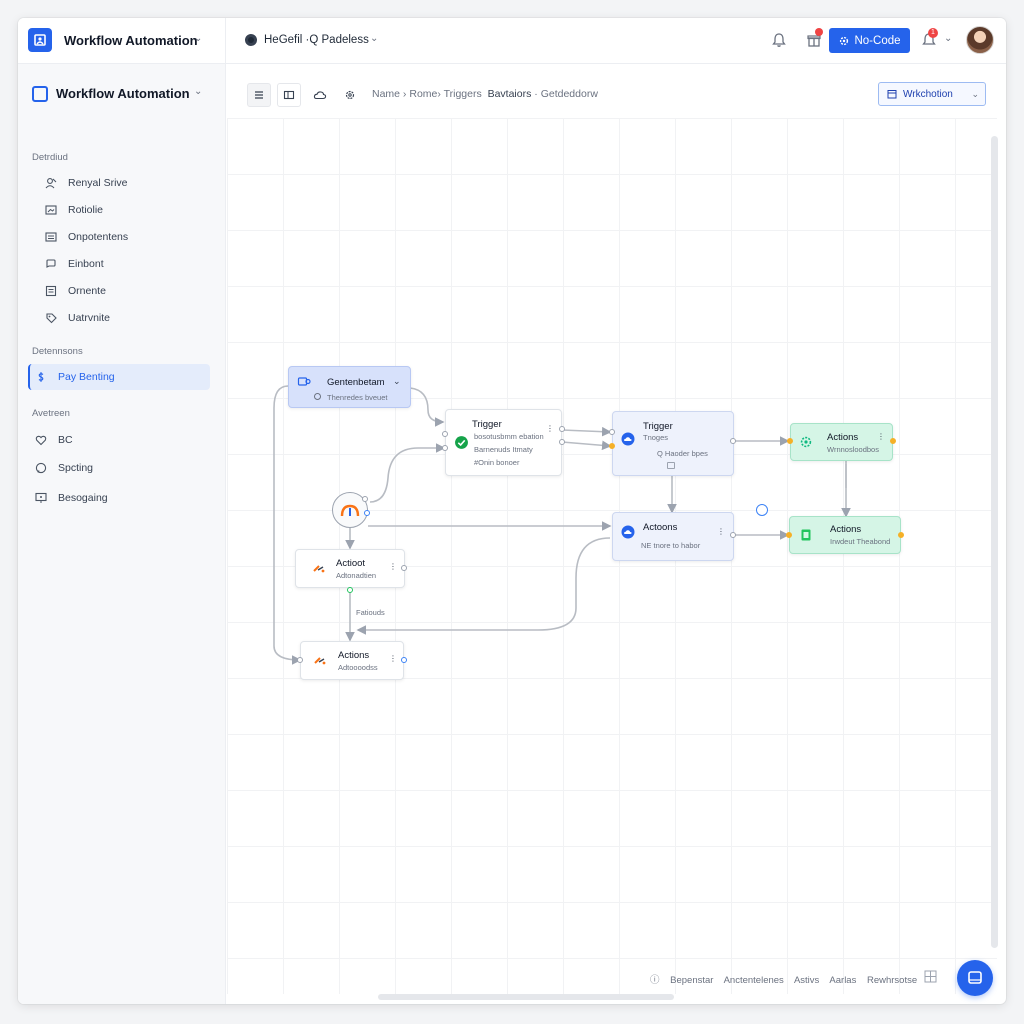 The image size is (1024, 1024). I want to click on breadcrumb-item: Bavtaiors, so click(510, 94).